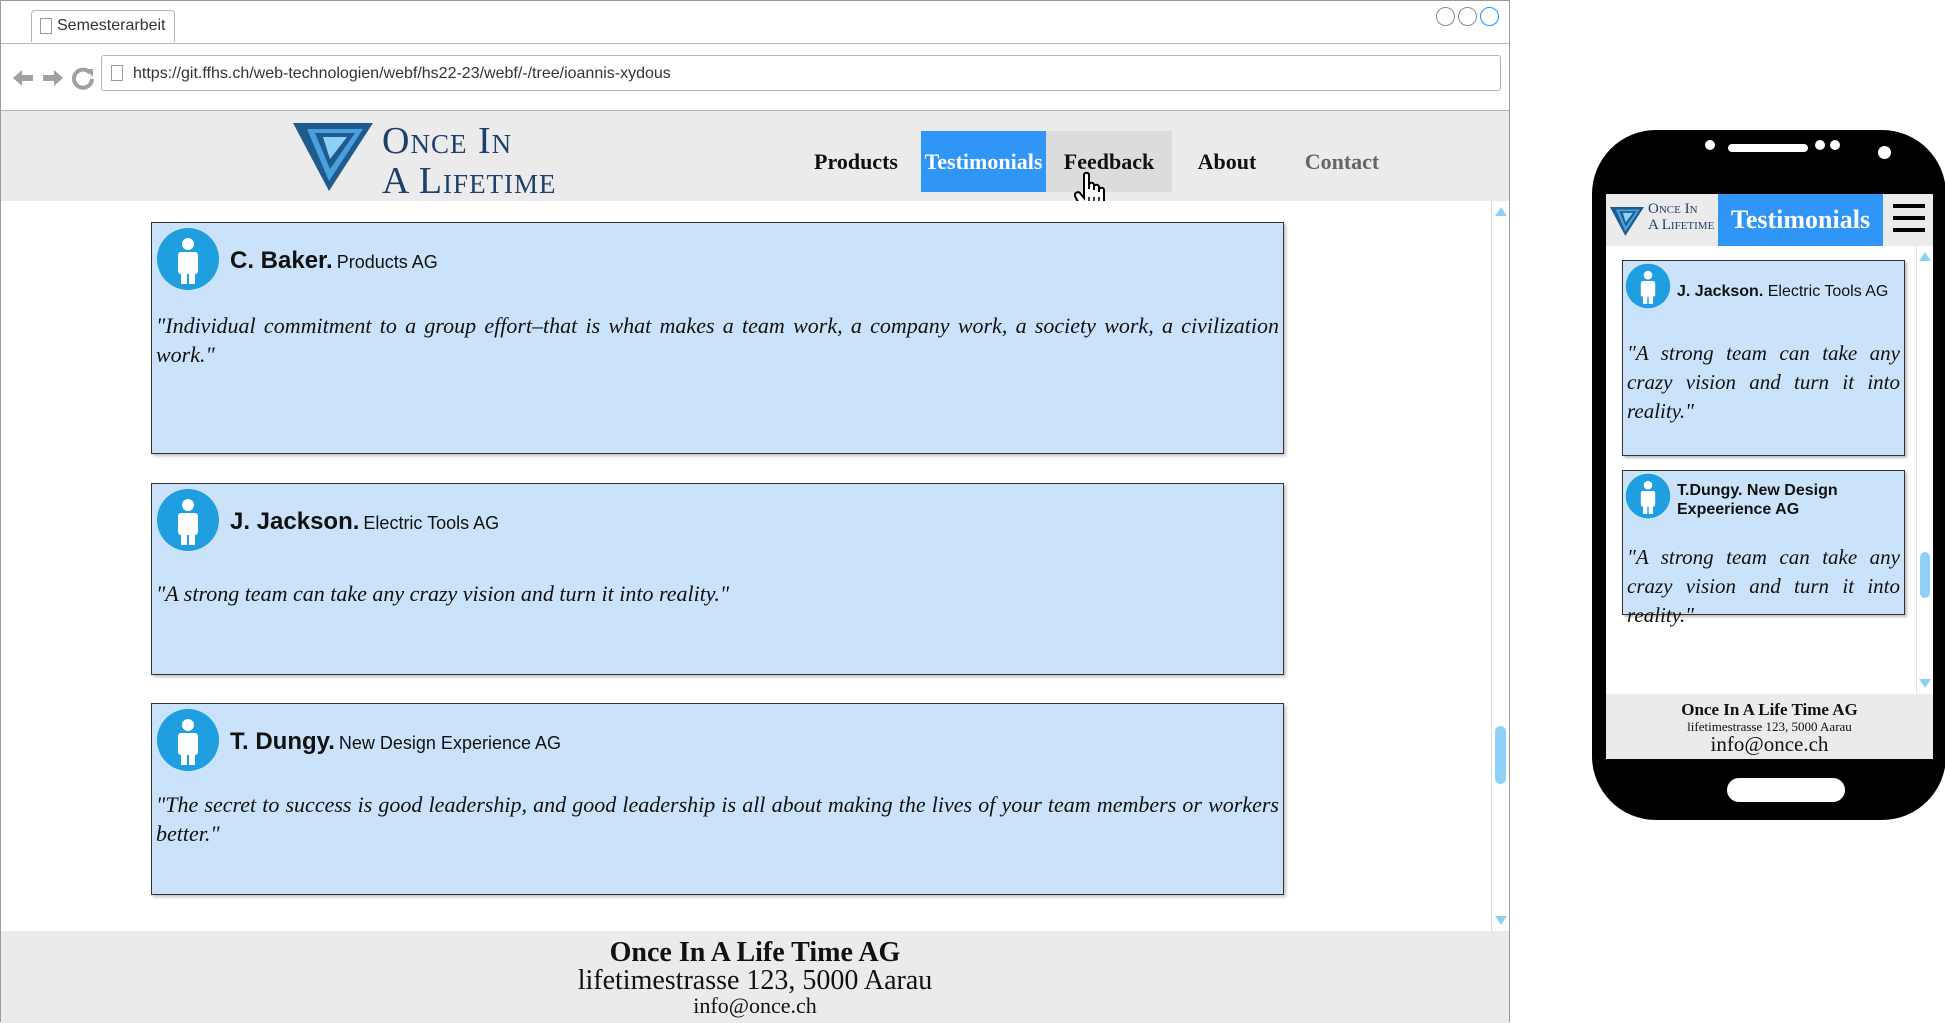  What do you see at coordinates (1884, 152) in the screenshot?
I see `camera-dot` at bounding box center [1884, 152].